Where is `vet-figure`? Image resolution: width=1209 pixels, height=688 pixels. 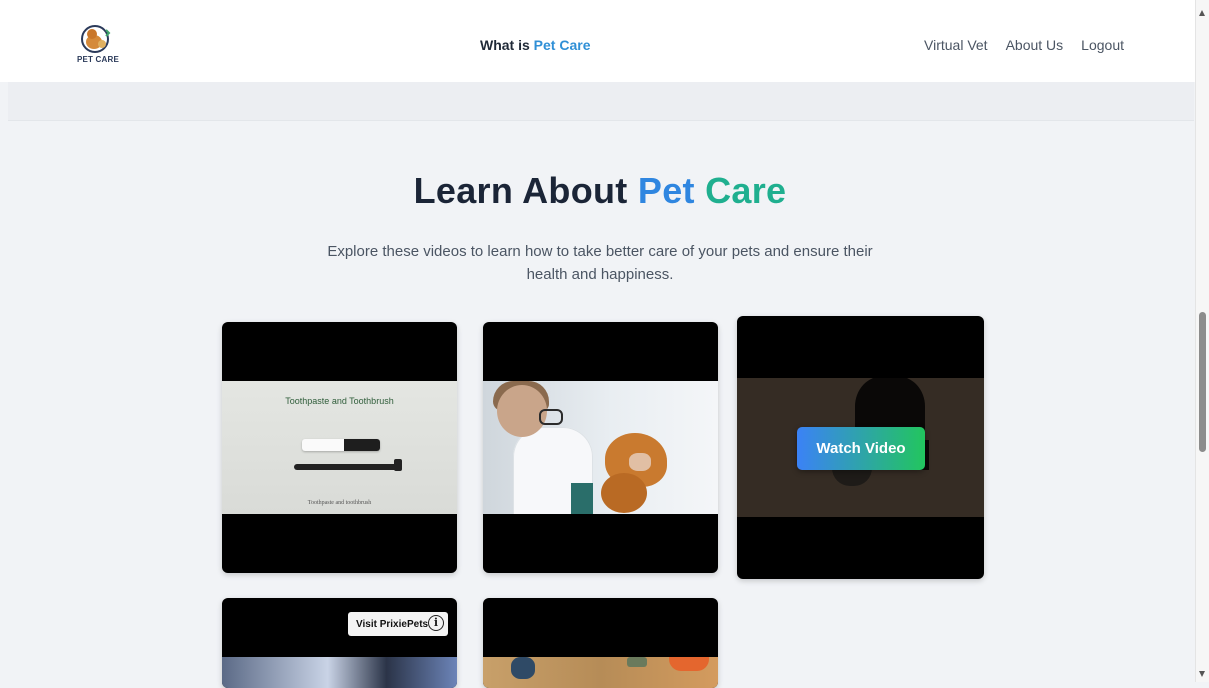
vet-figure is located at coordinates (553, 470).